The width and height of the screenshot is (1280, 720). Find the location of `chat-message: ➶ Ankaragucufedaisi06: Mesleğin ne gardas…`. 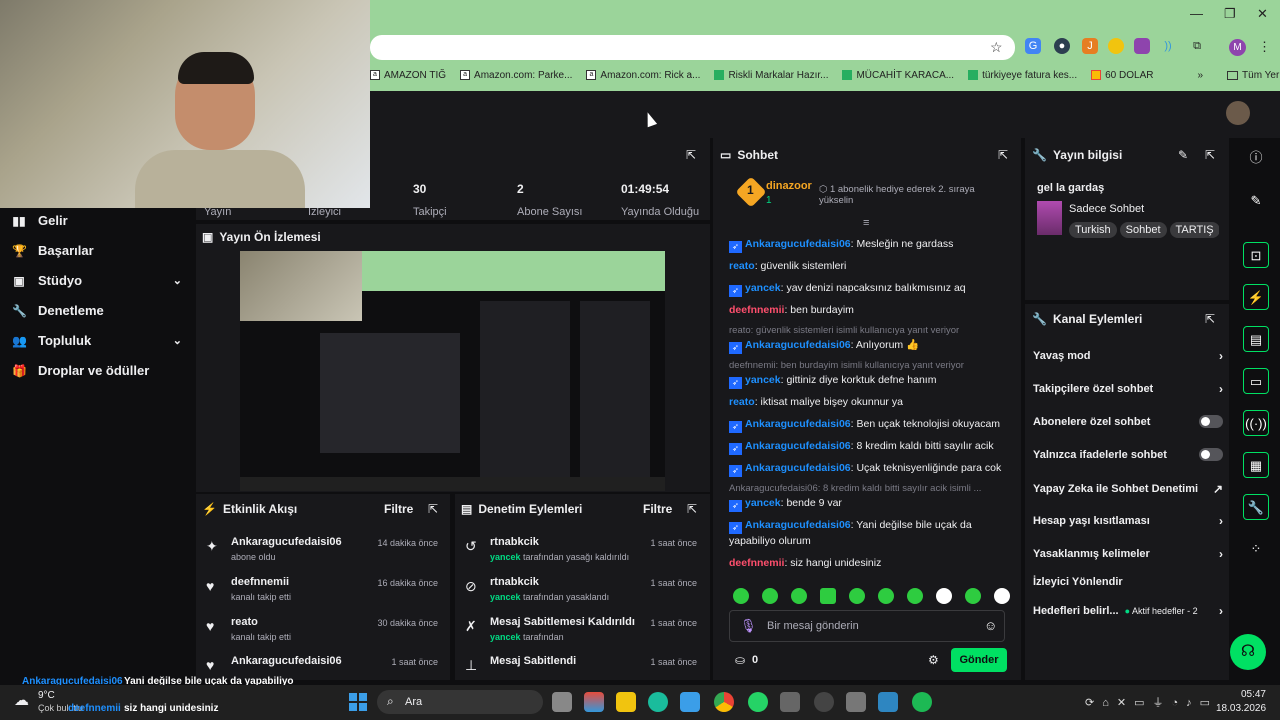

chat-message: ➶ Ankaragucufedaisi06: Mesleğin ne gardas… is located at coordinates (869, 245).